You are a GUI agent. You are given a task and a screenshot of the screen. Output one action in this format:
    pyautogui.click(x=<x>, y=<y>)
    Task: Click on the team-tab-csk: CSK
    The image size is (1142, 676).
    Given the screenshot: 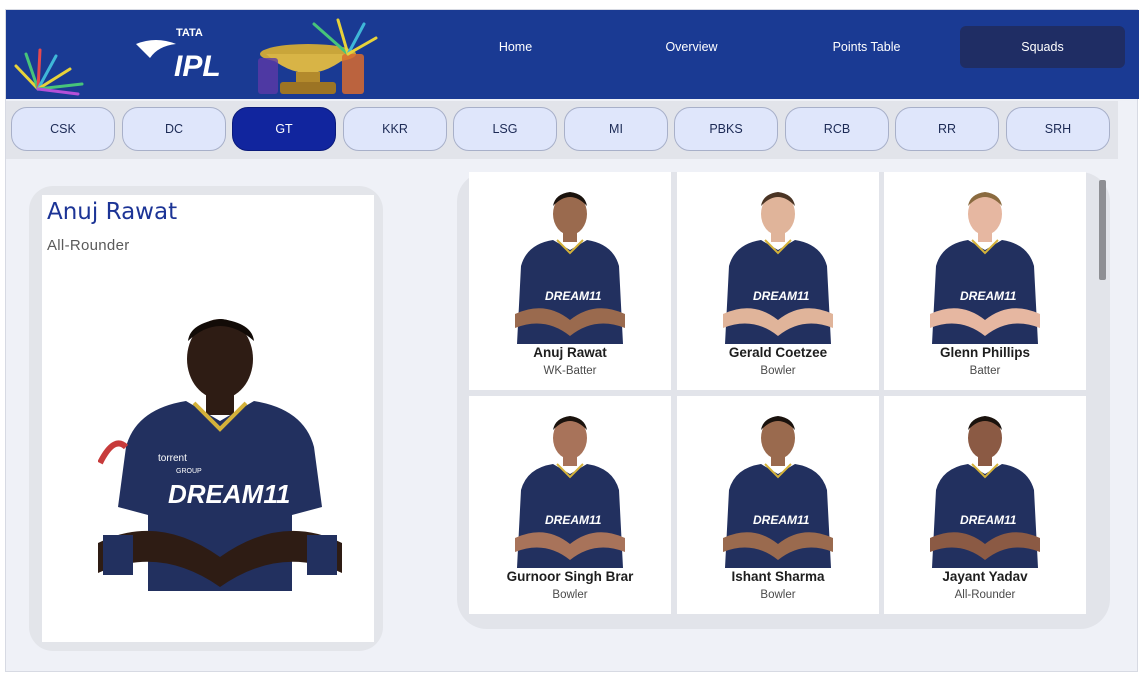 What is the action you would take?
    pyautogui.click(x=63, y=129)
    